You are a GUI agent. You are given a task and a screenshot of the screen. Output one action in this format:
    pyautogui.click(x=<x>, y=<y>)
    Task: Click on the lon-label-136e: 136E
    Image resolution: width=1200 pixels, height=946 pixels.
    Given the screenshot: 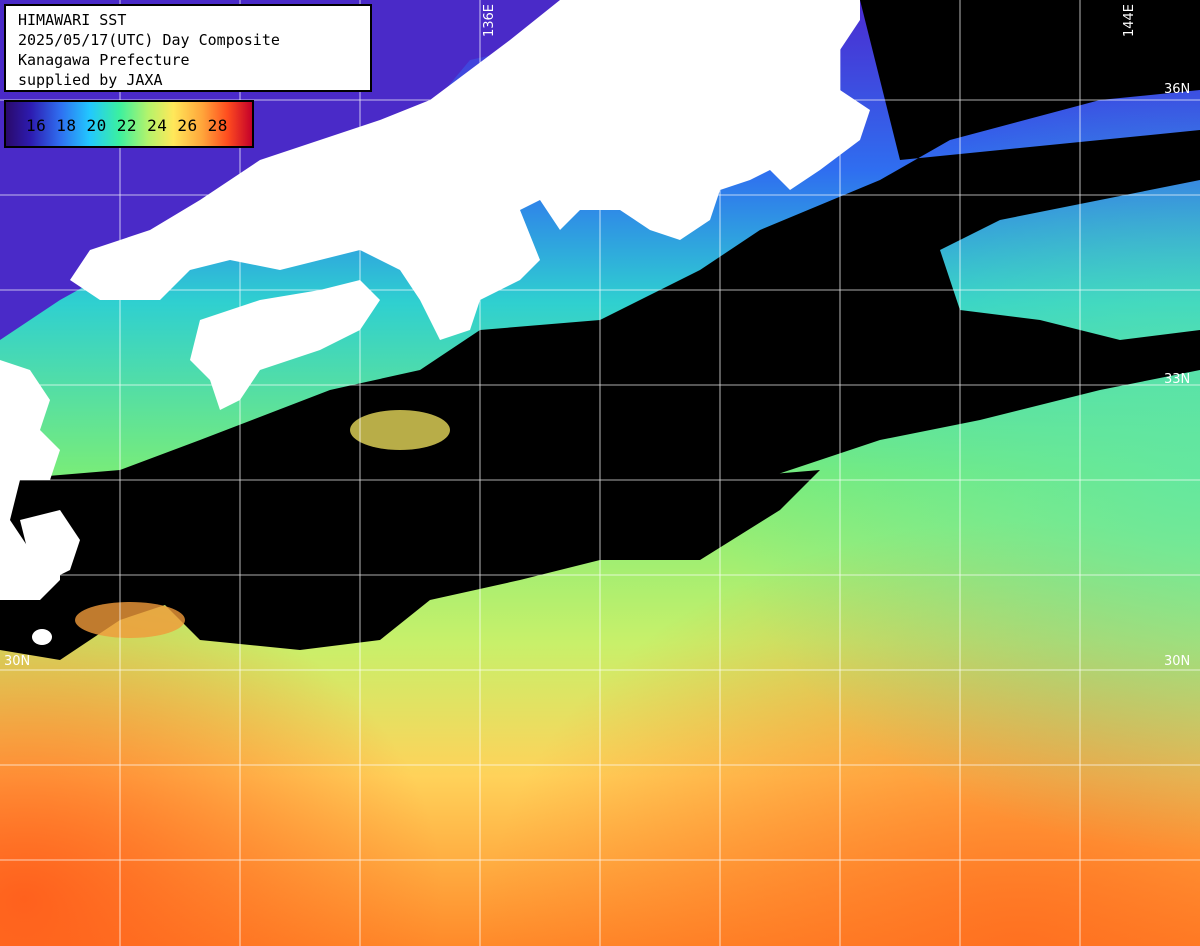 What is the action you would take?
    pyautogui.click(x=489, y=21)
    